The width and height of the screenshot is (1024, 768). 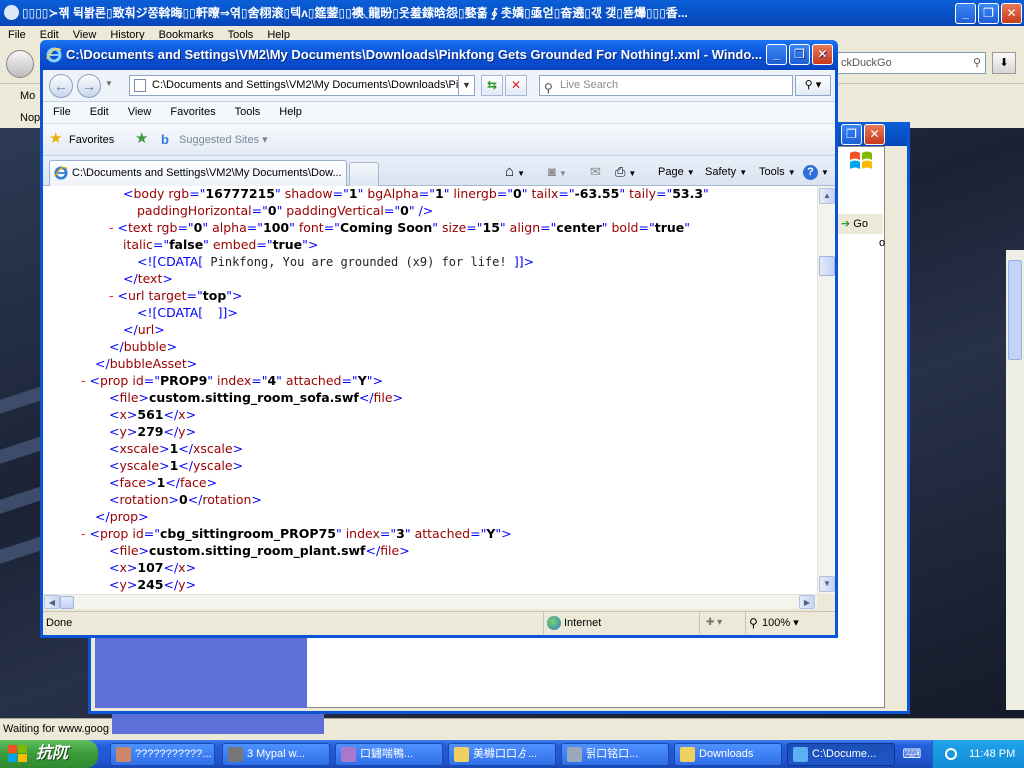 What do you see at coordinates (861, 160) in the screenshot?
I see `windows-logo-icon` at bounding box center [861, 160].